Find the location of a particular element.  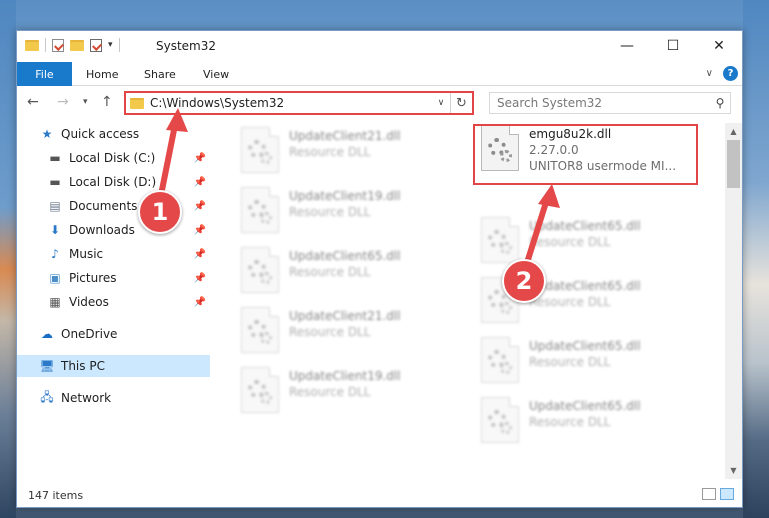

network-icon: 🖧 is located at coordinates (47, 396).